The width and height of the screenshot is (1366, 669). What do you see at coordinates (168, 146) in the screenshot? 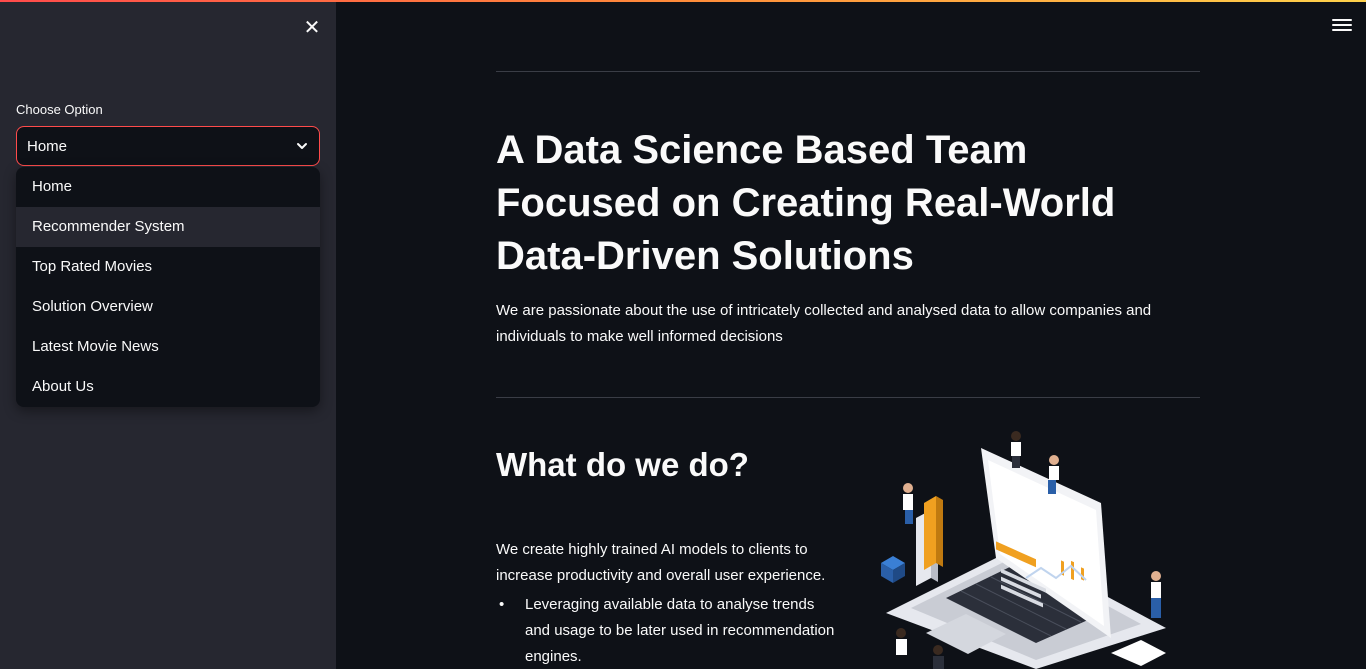
I see `option-select: Home` at bounding box center [168, 146].